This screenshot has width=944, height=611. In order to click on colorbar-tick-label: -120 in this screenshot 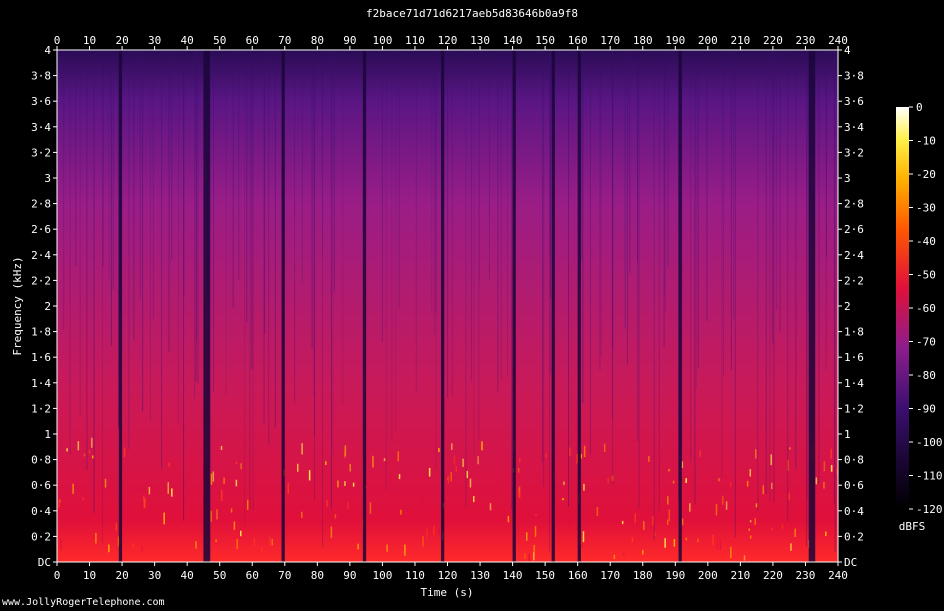, I will do `click(929, 509)`.